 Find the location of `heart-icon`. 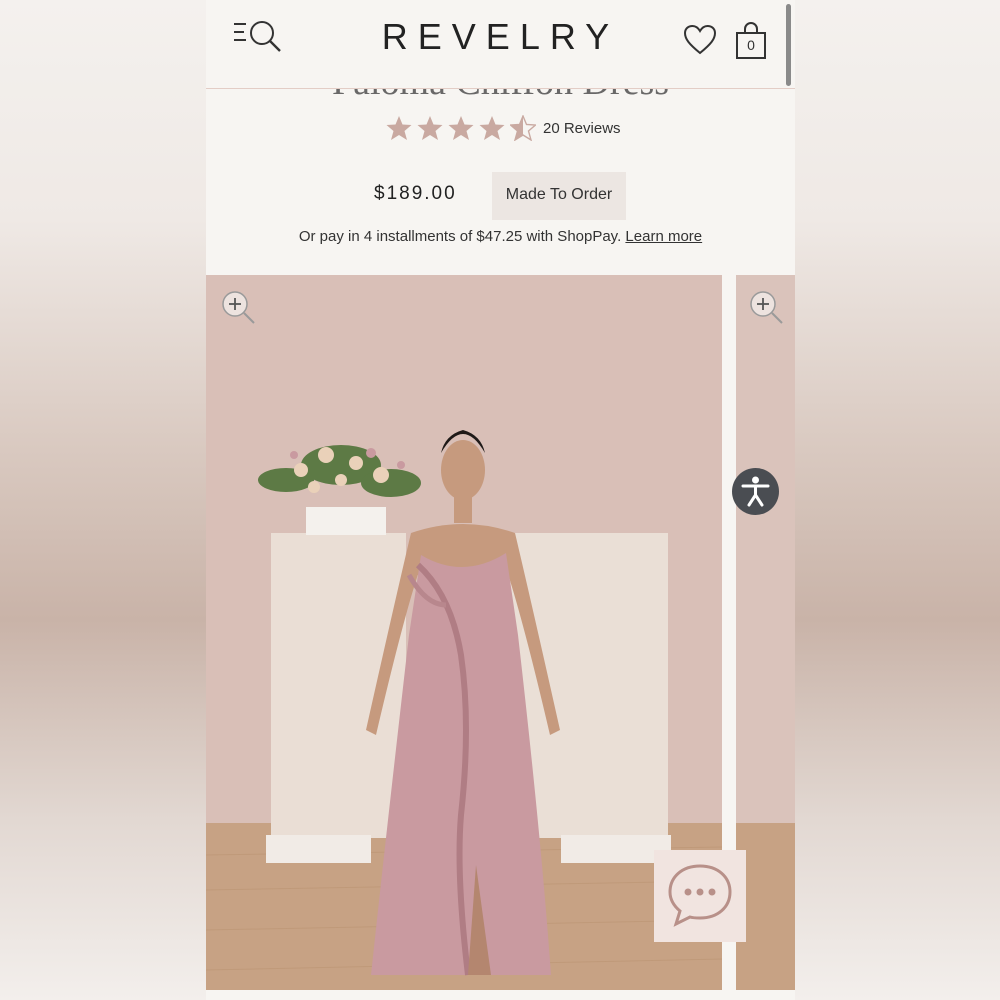

heart-icon is located at coordinates (700, 40).